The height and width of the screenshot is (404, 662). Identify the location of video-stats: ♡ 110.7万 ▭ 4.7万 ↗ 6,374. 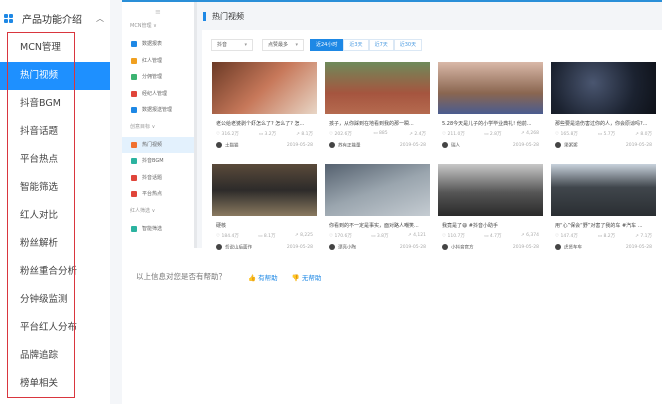
(490, 236).